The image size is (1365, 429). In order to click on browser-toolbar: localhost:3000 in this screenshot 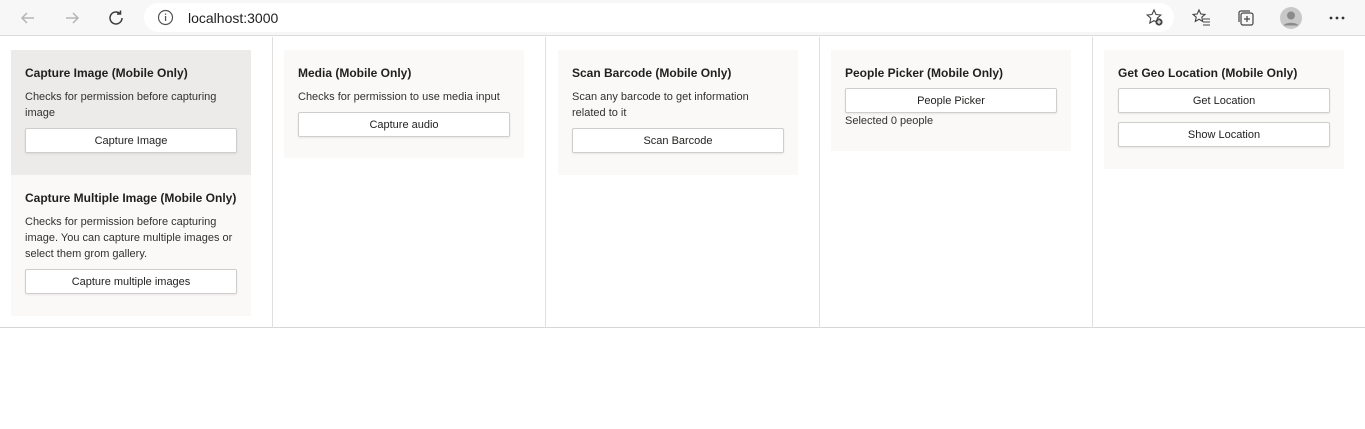, I will do `click(682, 18)`.